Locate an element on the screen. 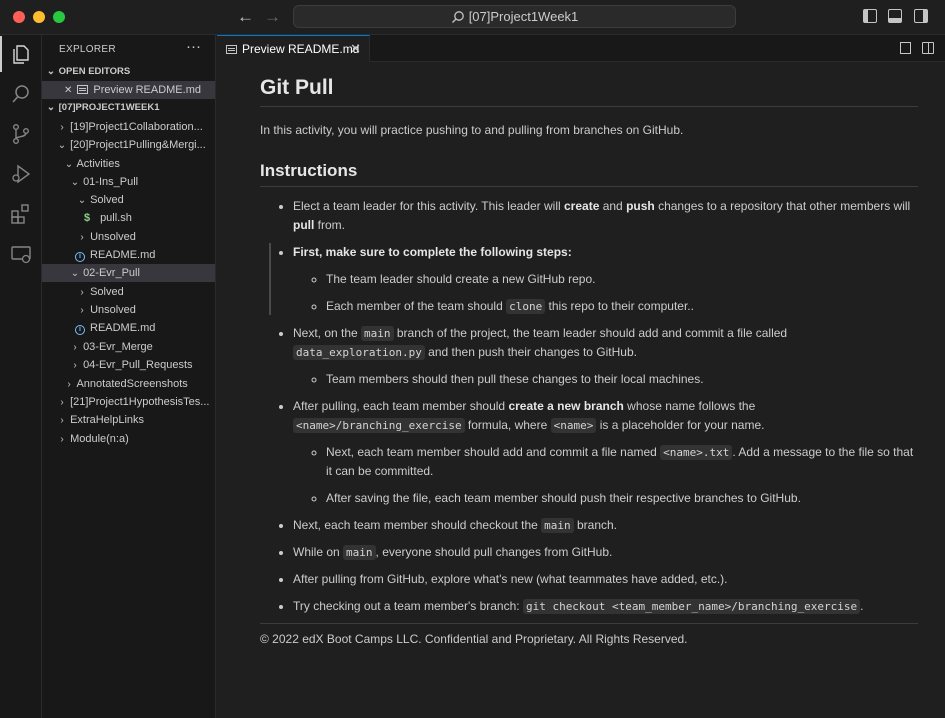 The width and height of the screenshot is (945, 718). minimize-window-button is located at coordinates (39, 17).